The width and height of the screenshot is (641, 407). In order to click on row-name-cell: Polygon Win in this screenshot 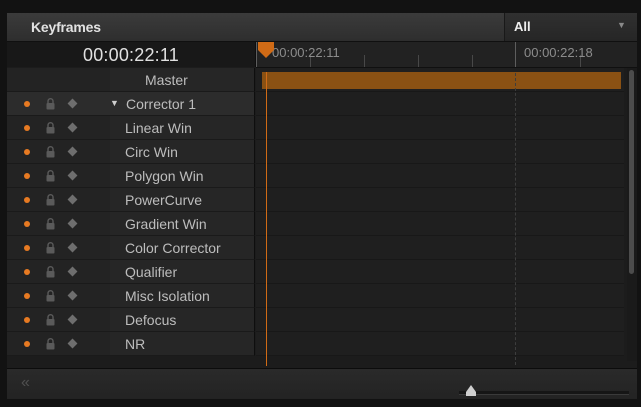, I will do `click(182, 176)`.